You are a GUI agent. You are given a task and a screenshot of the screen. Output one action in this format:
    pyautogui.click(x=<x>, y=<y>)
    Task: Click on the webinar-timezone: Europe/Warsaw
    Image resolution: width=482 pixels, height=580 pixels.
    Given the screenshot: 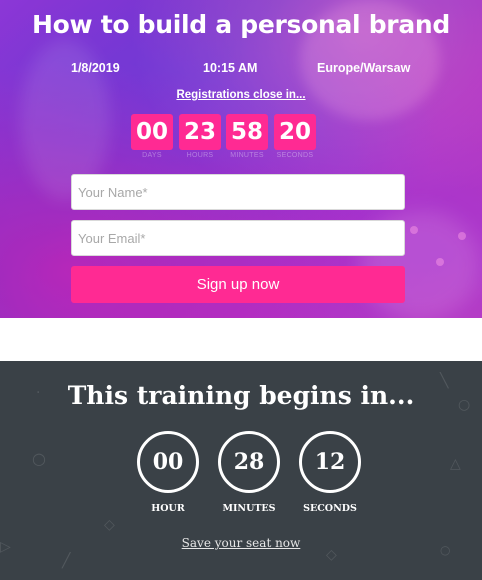 What is the action you would take?
    pyautogui.click(x=364, y=68)
    